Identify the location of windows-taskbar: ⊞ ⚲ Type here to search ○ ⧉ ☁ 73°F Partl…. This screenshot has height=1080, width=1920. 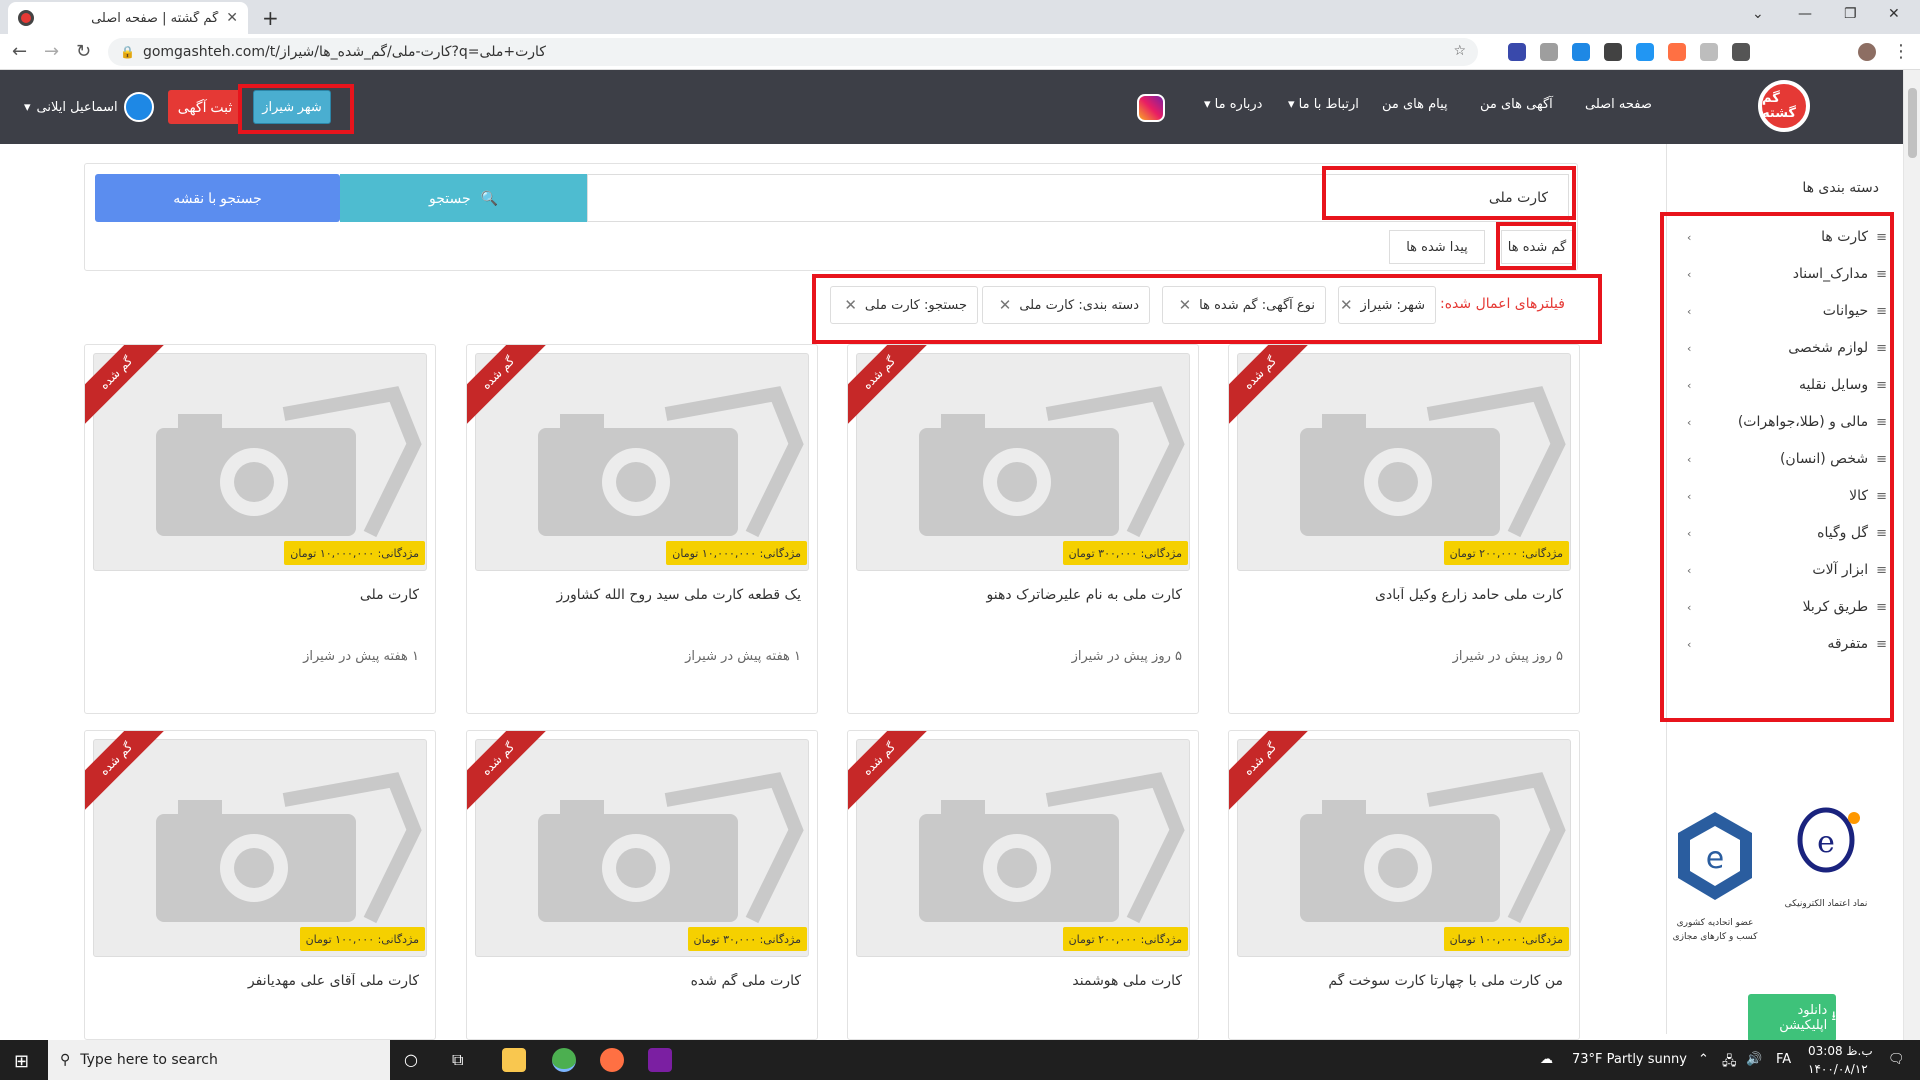
(960, 1060).